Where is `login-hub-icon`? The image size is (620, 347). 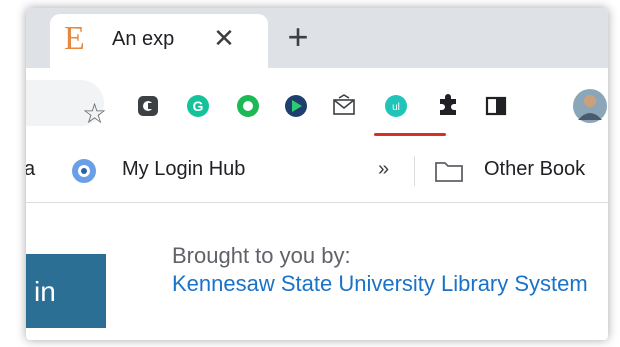 login-hub-icon is located at coordinates (84, 171).